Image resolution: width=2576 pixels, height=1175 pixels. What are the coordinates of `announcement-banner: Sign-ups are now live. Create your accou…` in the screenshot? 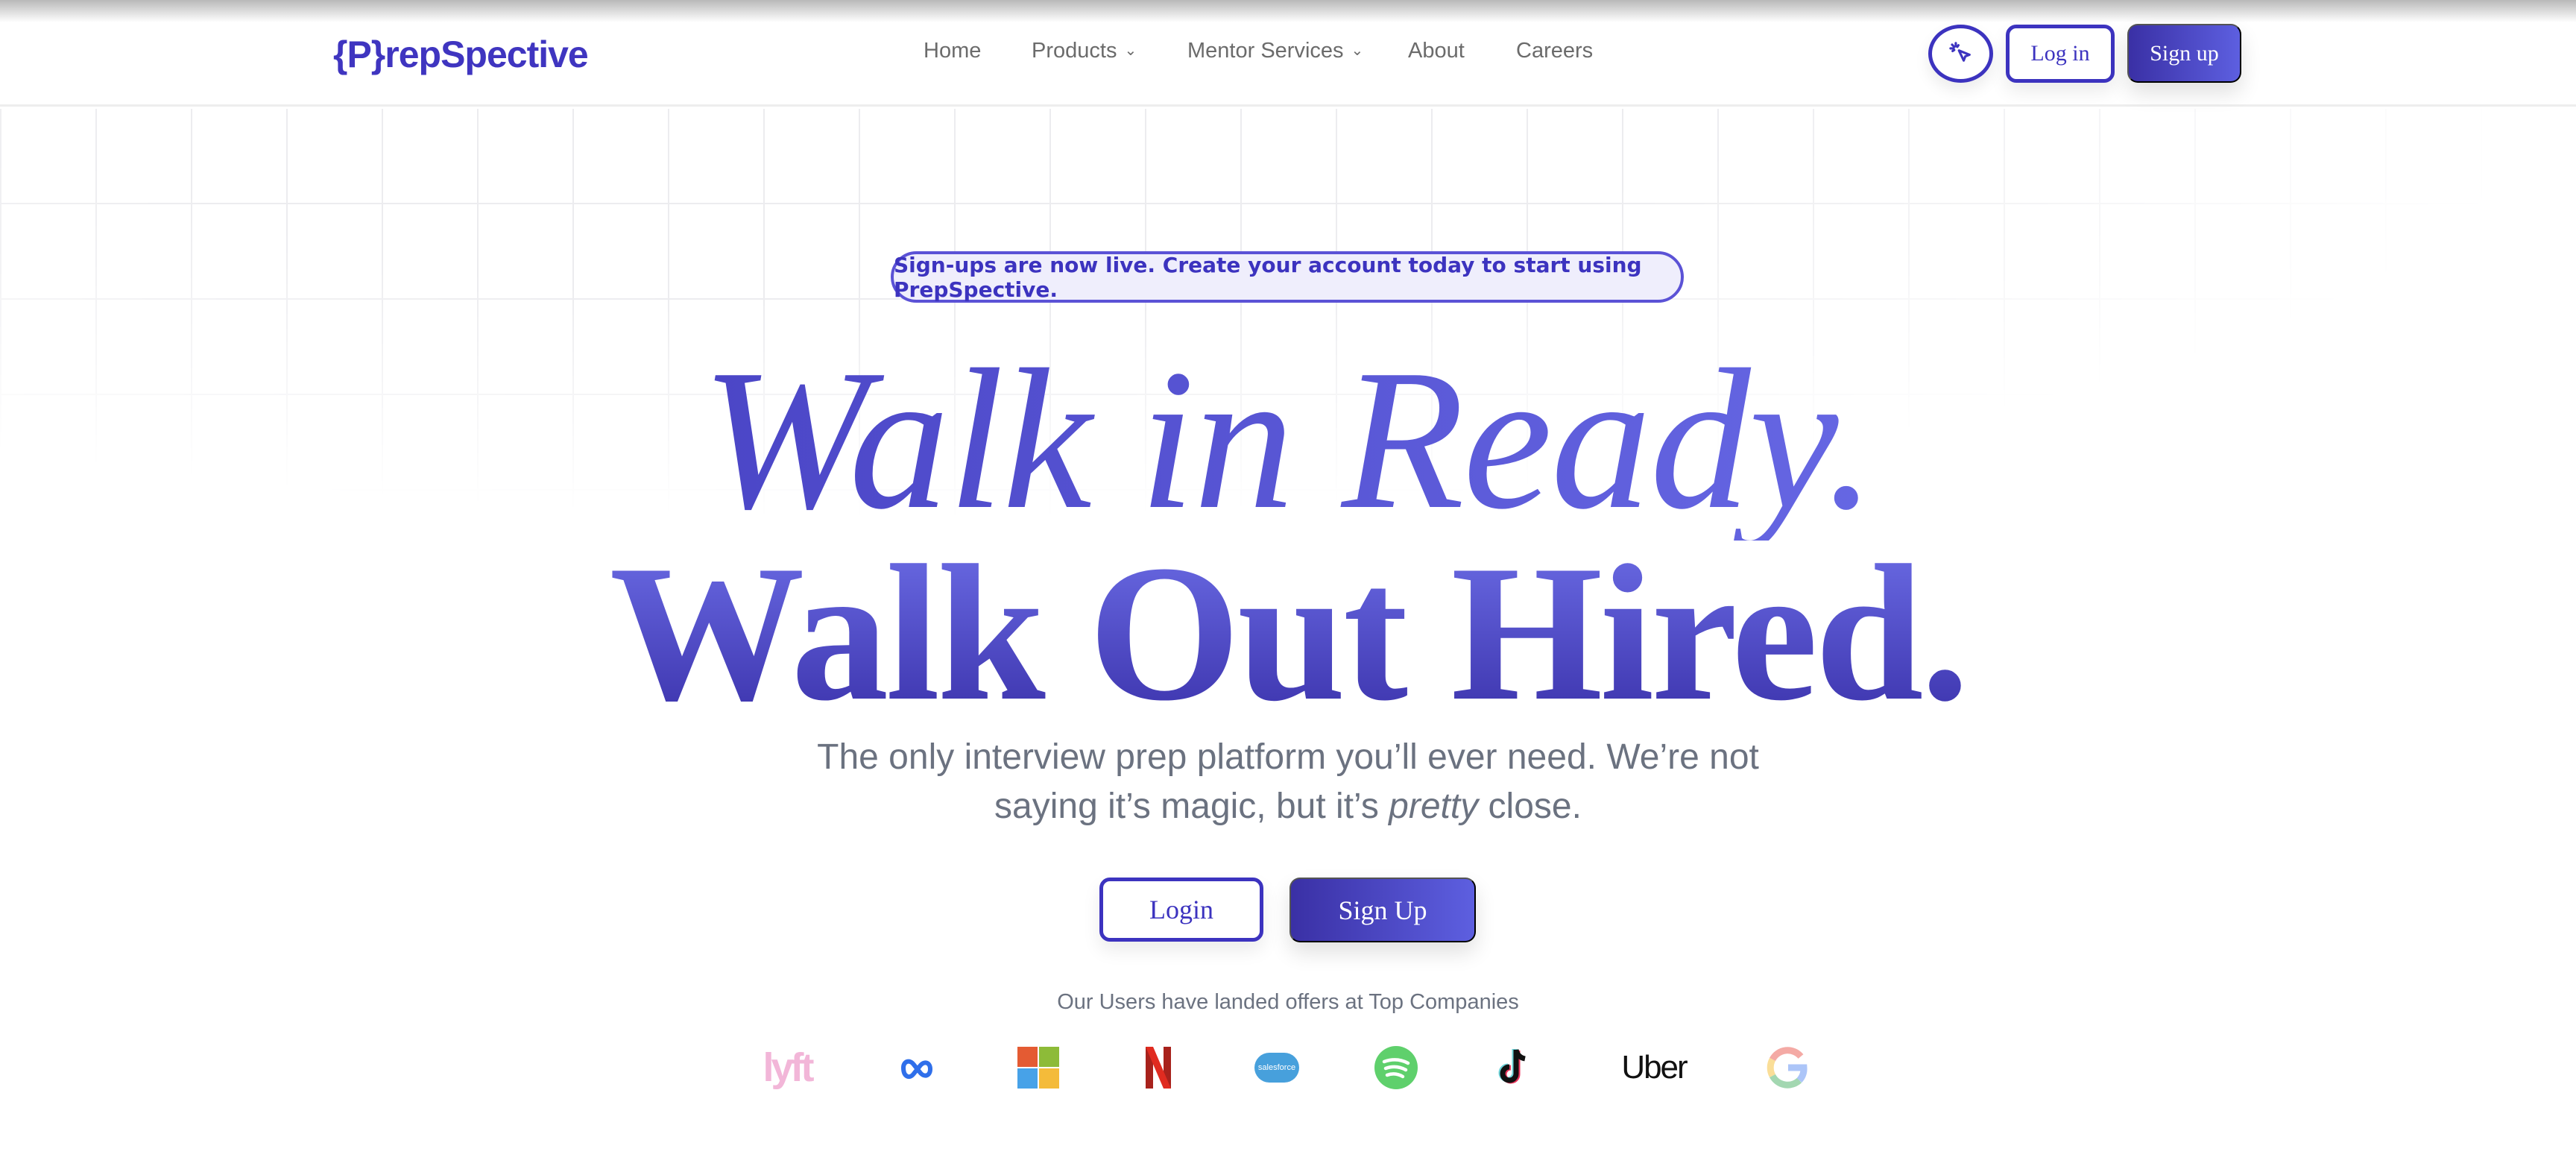 It's located at (1287, 277).